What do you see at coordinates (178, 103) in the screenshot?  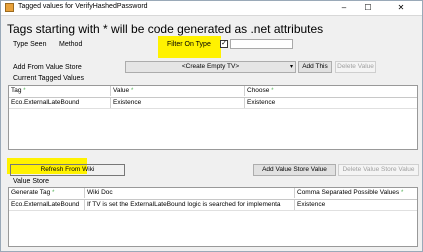 I see `cell-value: Existence` at bounding box center [178, 103].